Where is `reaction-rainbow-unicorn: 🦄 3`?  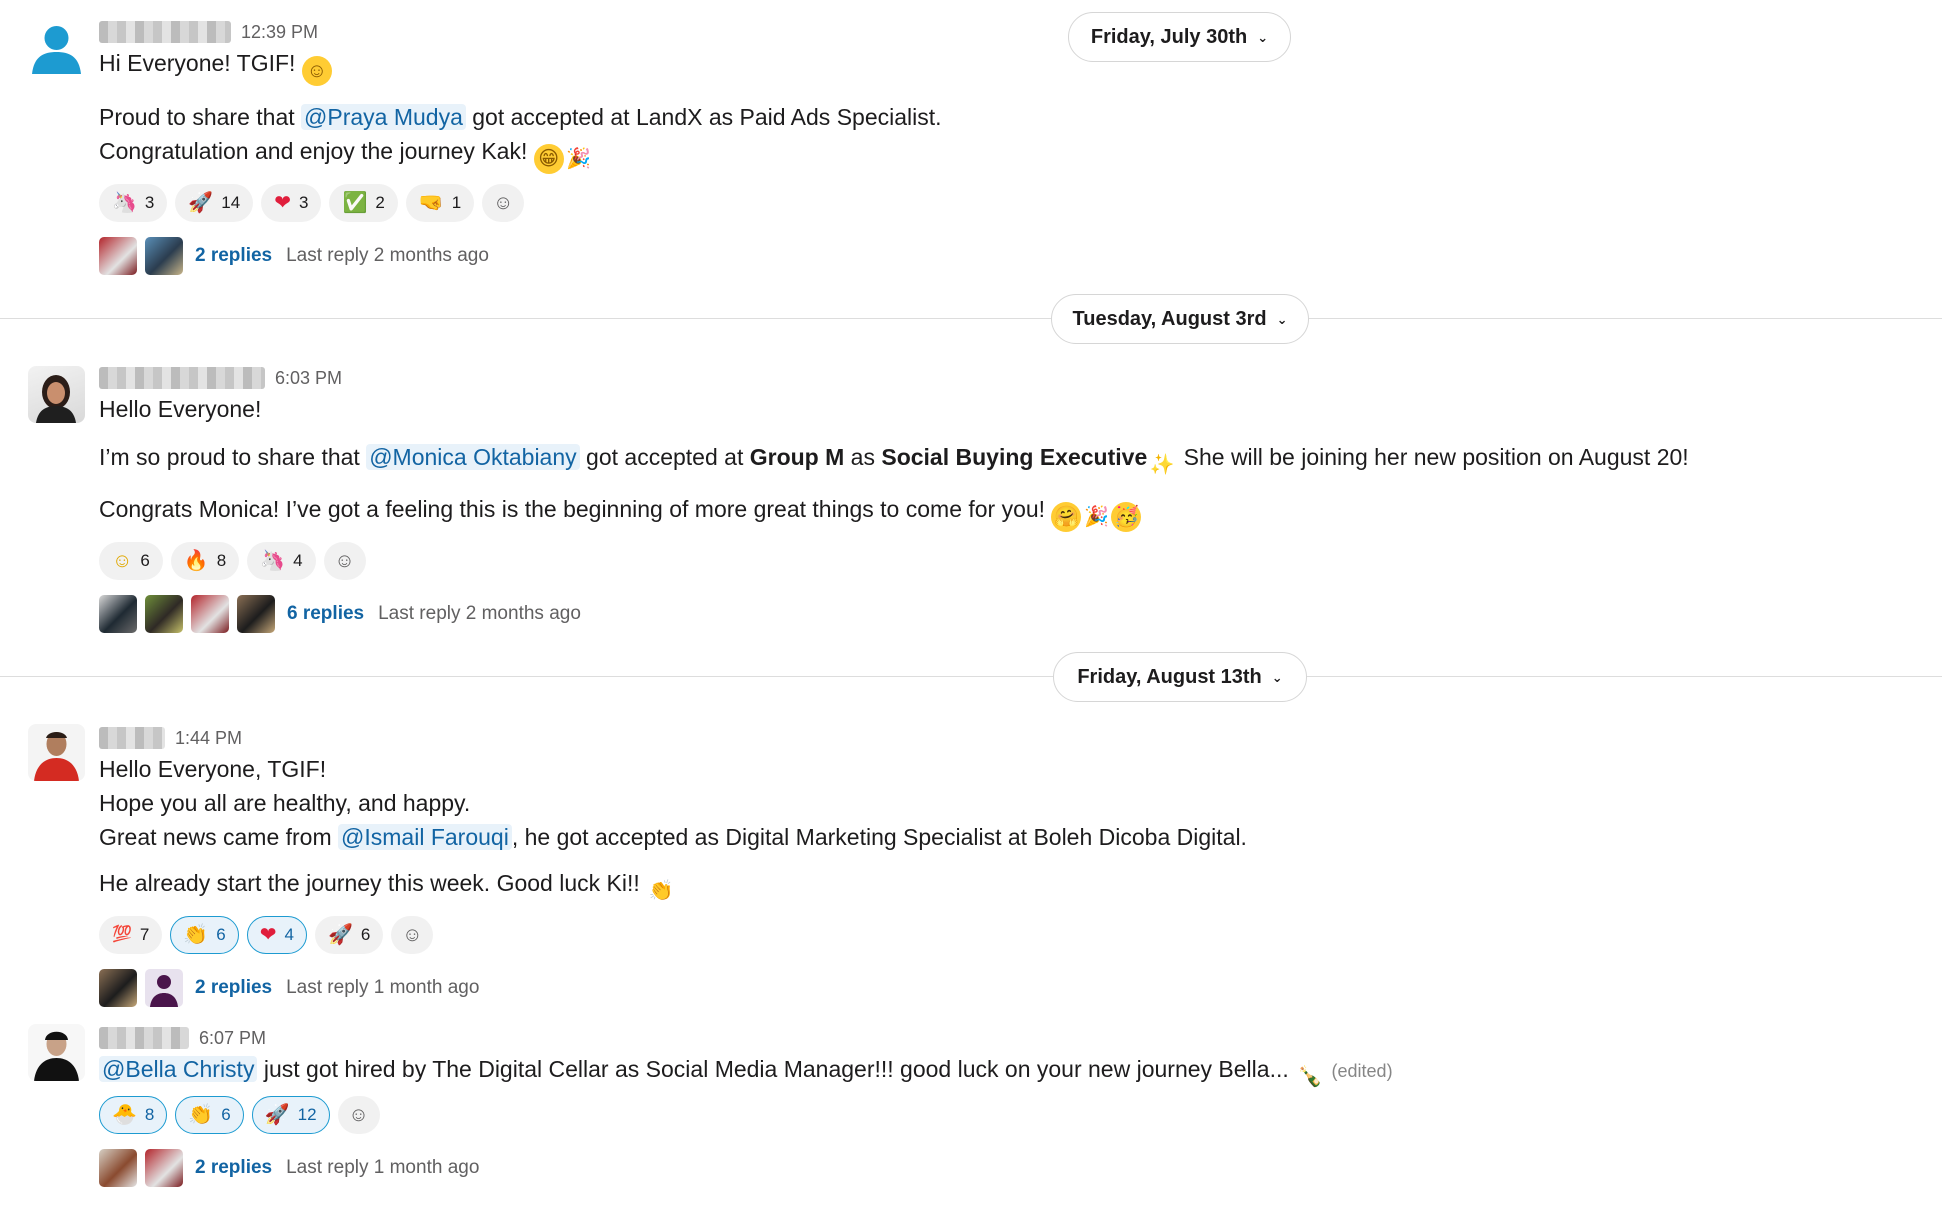
reaction-rainbow-unicorn: 🦄 3 is located at coordinates (133, 203).